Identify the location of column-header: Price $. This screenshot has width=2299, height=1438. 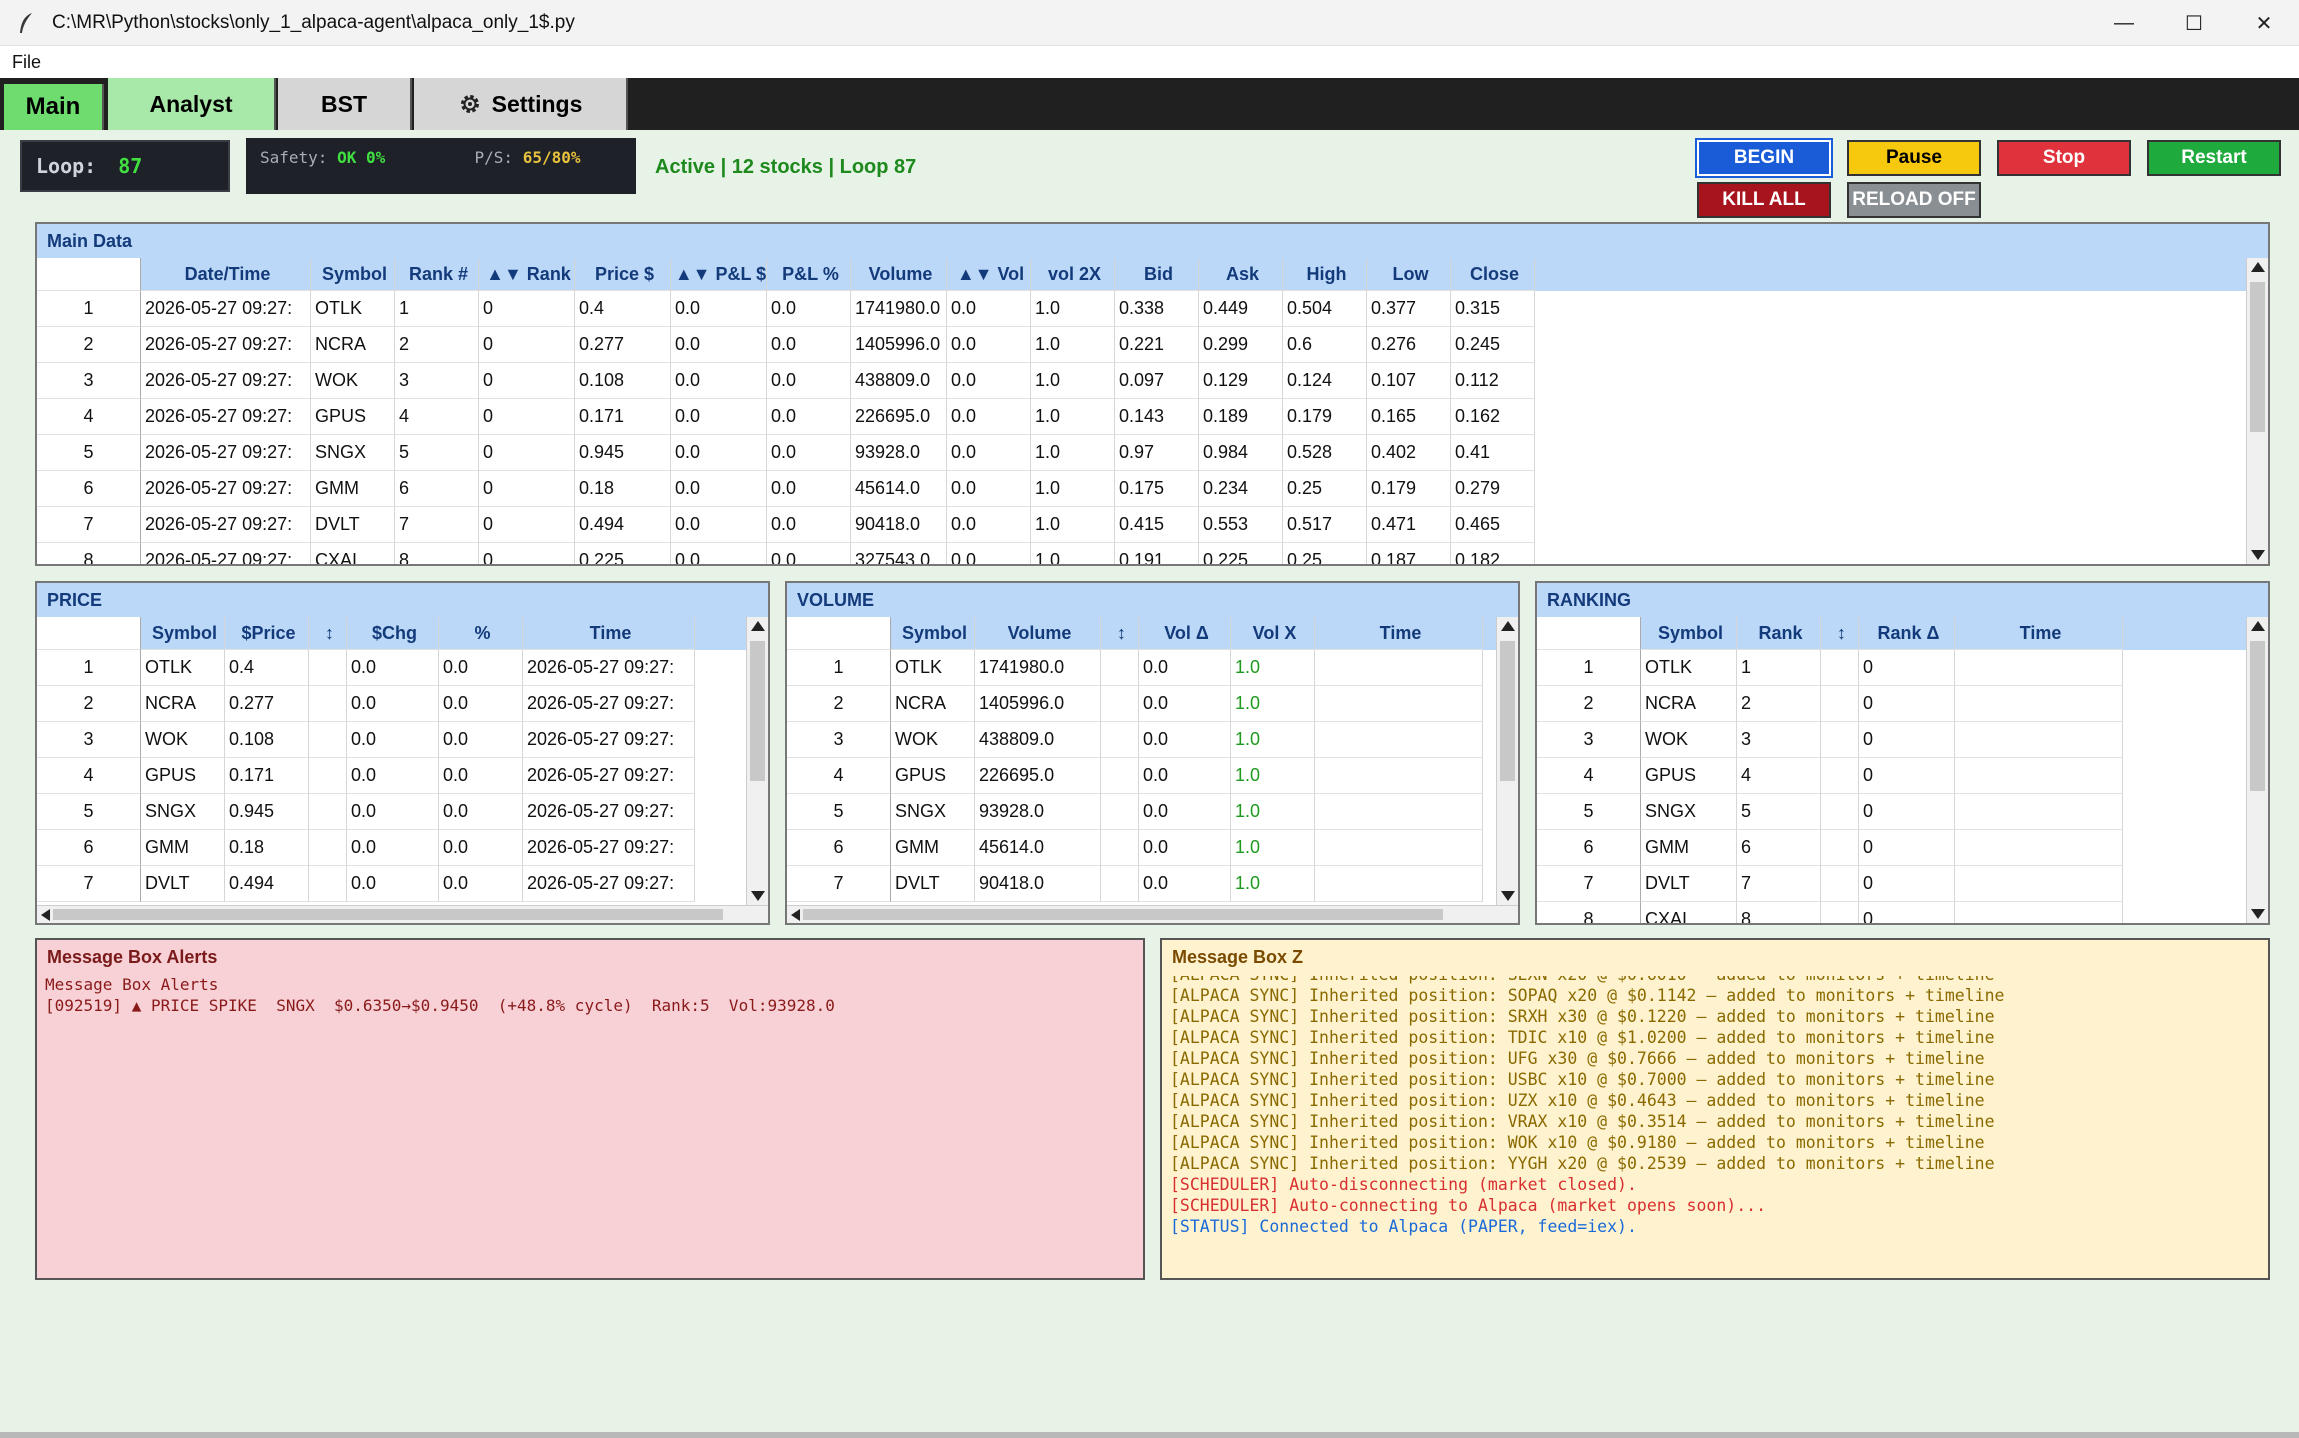
(623, 274).